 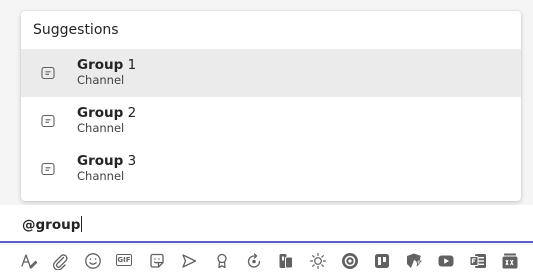 I want to click on gif-icon: GIF, so click(x=125, y=261).